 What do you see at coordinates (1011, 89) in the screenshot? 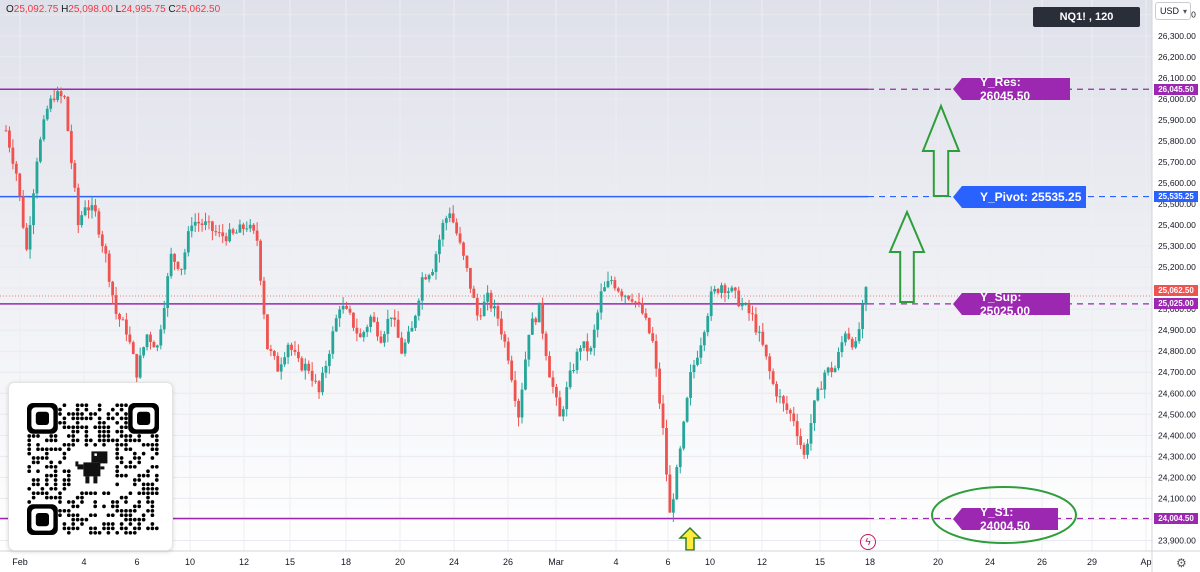
I see `level-tag: Y_Res: 26045.50` at bounding box center [1011, 89].